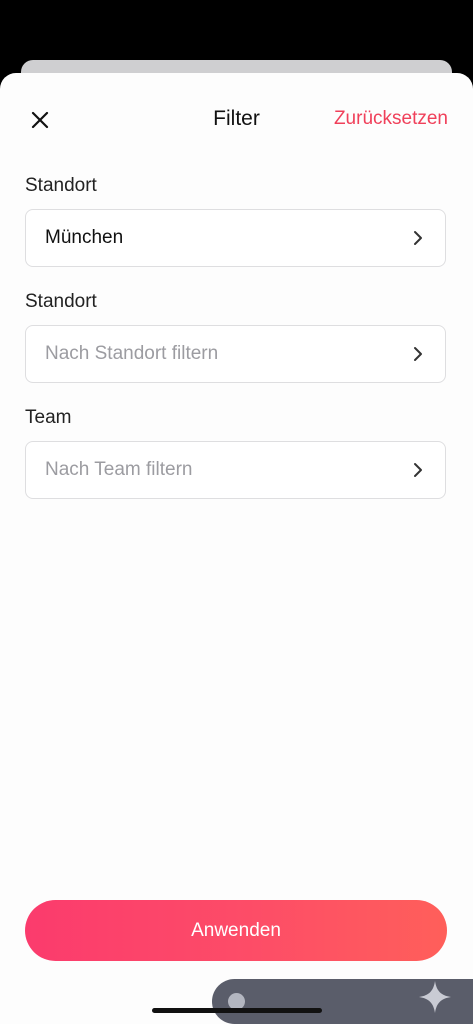  I want to click on reset-button: Zurücksetzen, so click(391, 119).